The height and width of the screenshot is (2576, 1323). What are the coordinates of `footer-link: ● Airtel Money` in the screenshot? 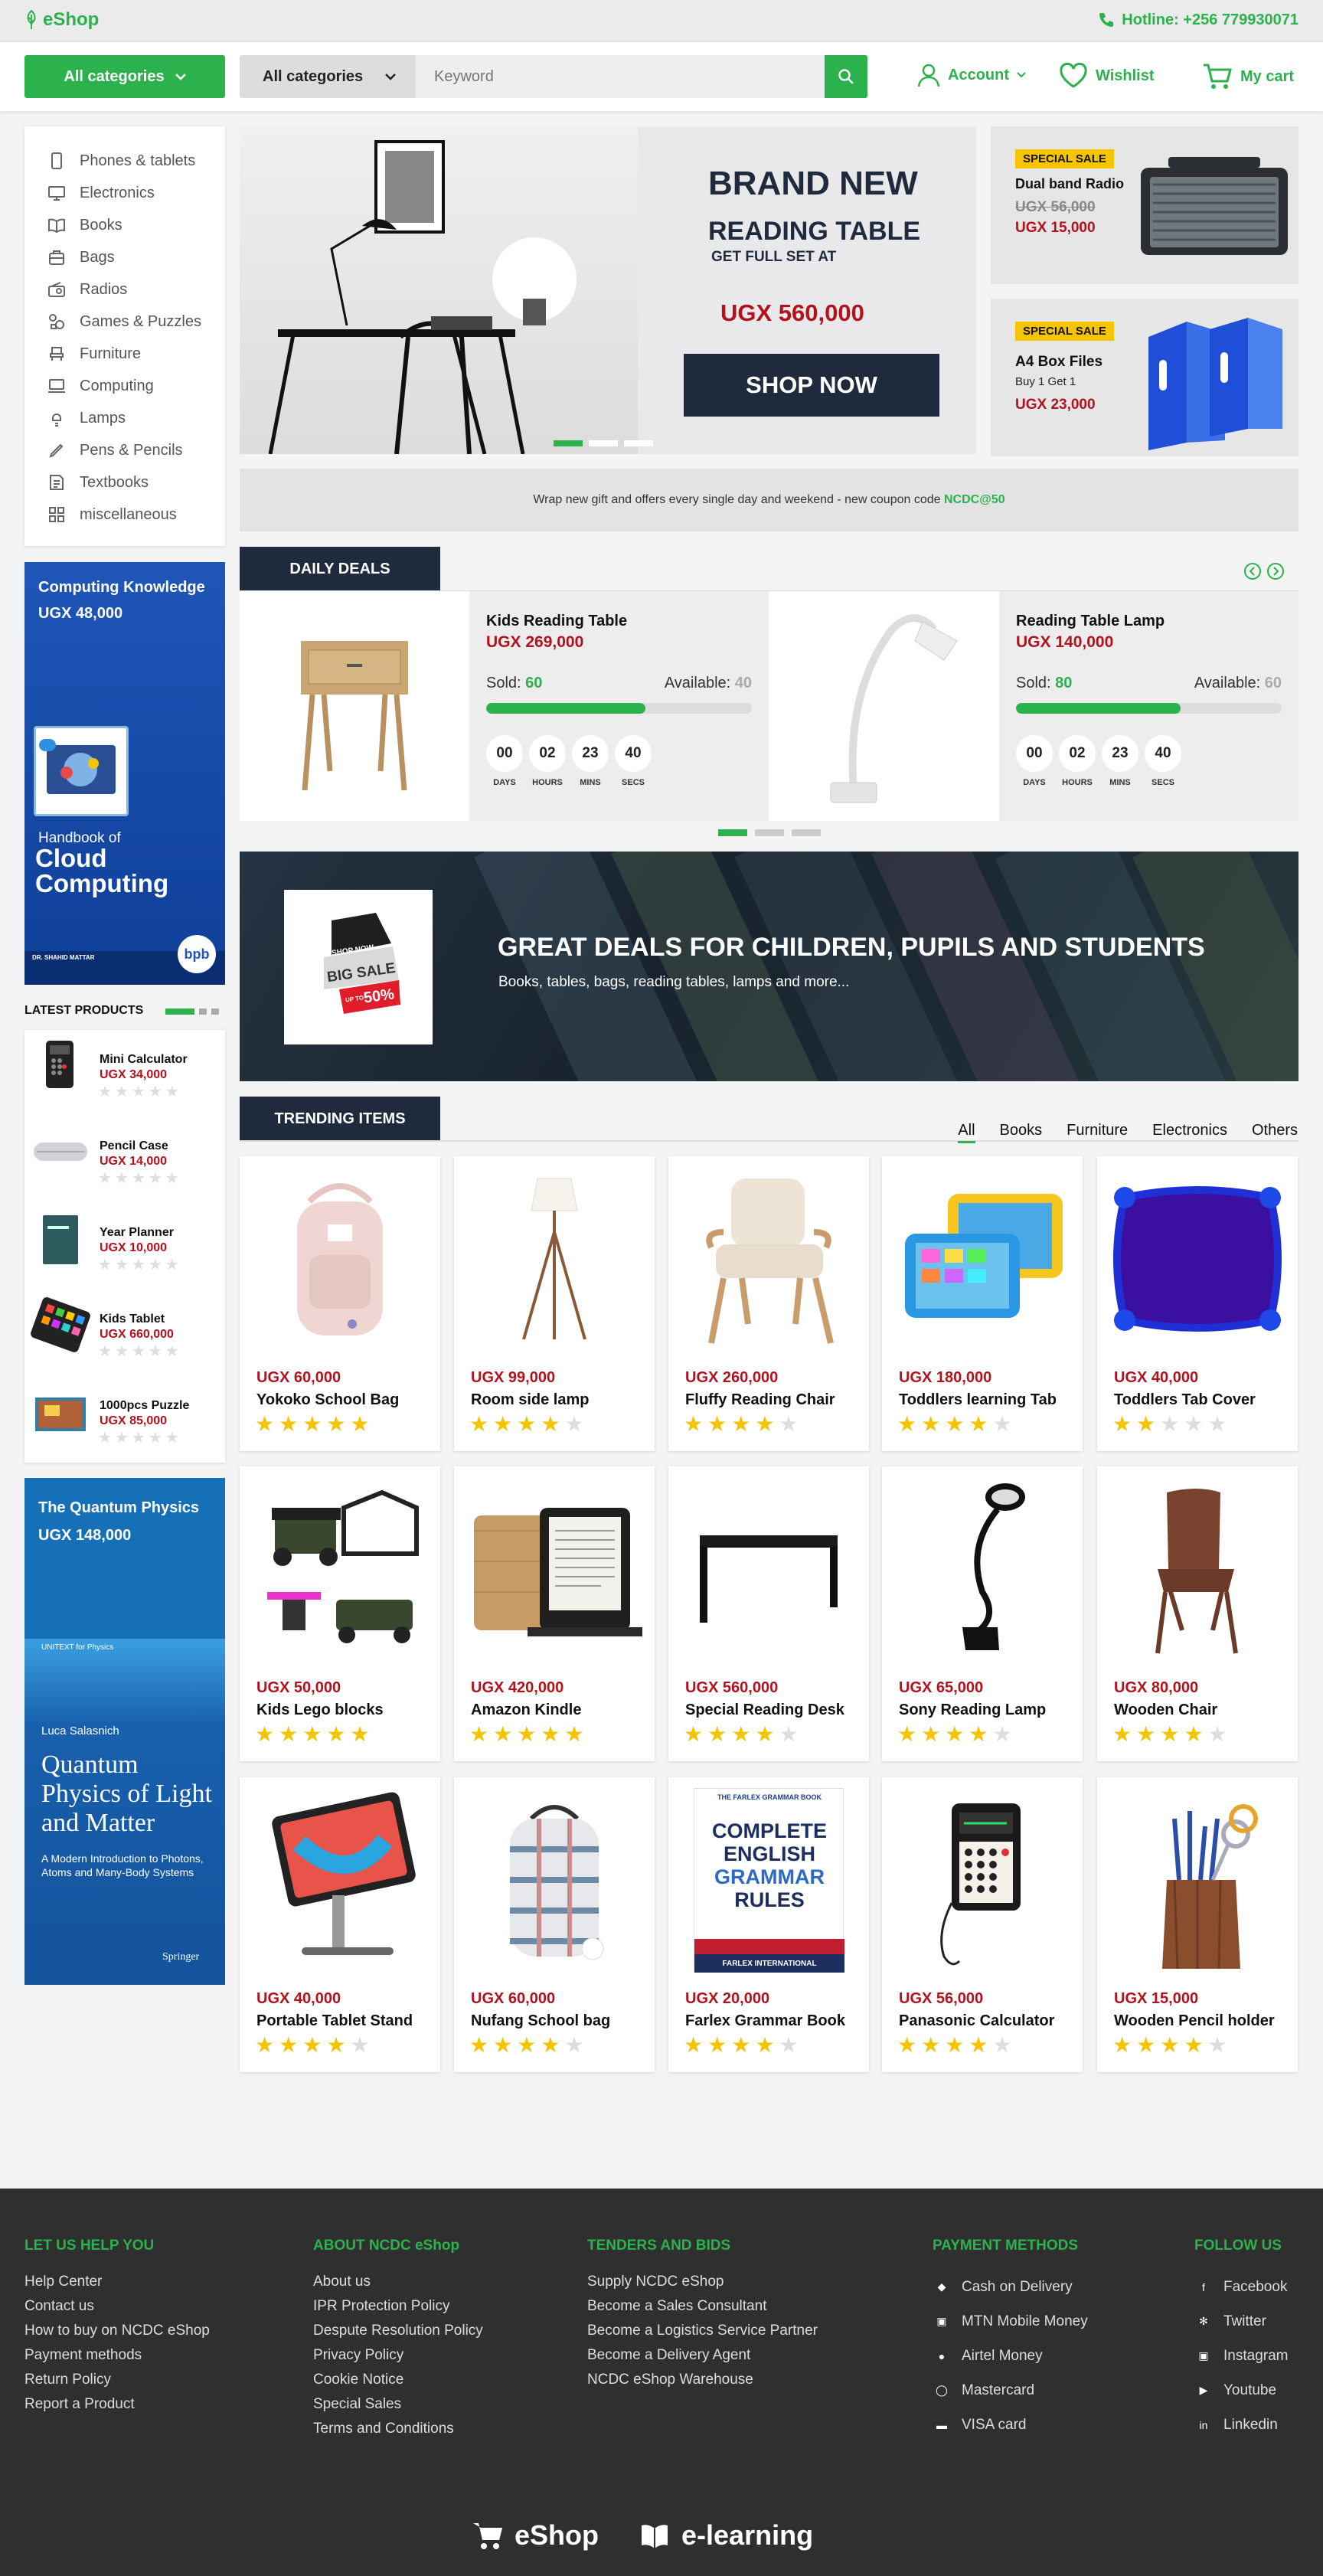 It's located at (1010, 2356).